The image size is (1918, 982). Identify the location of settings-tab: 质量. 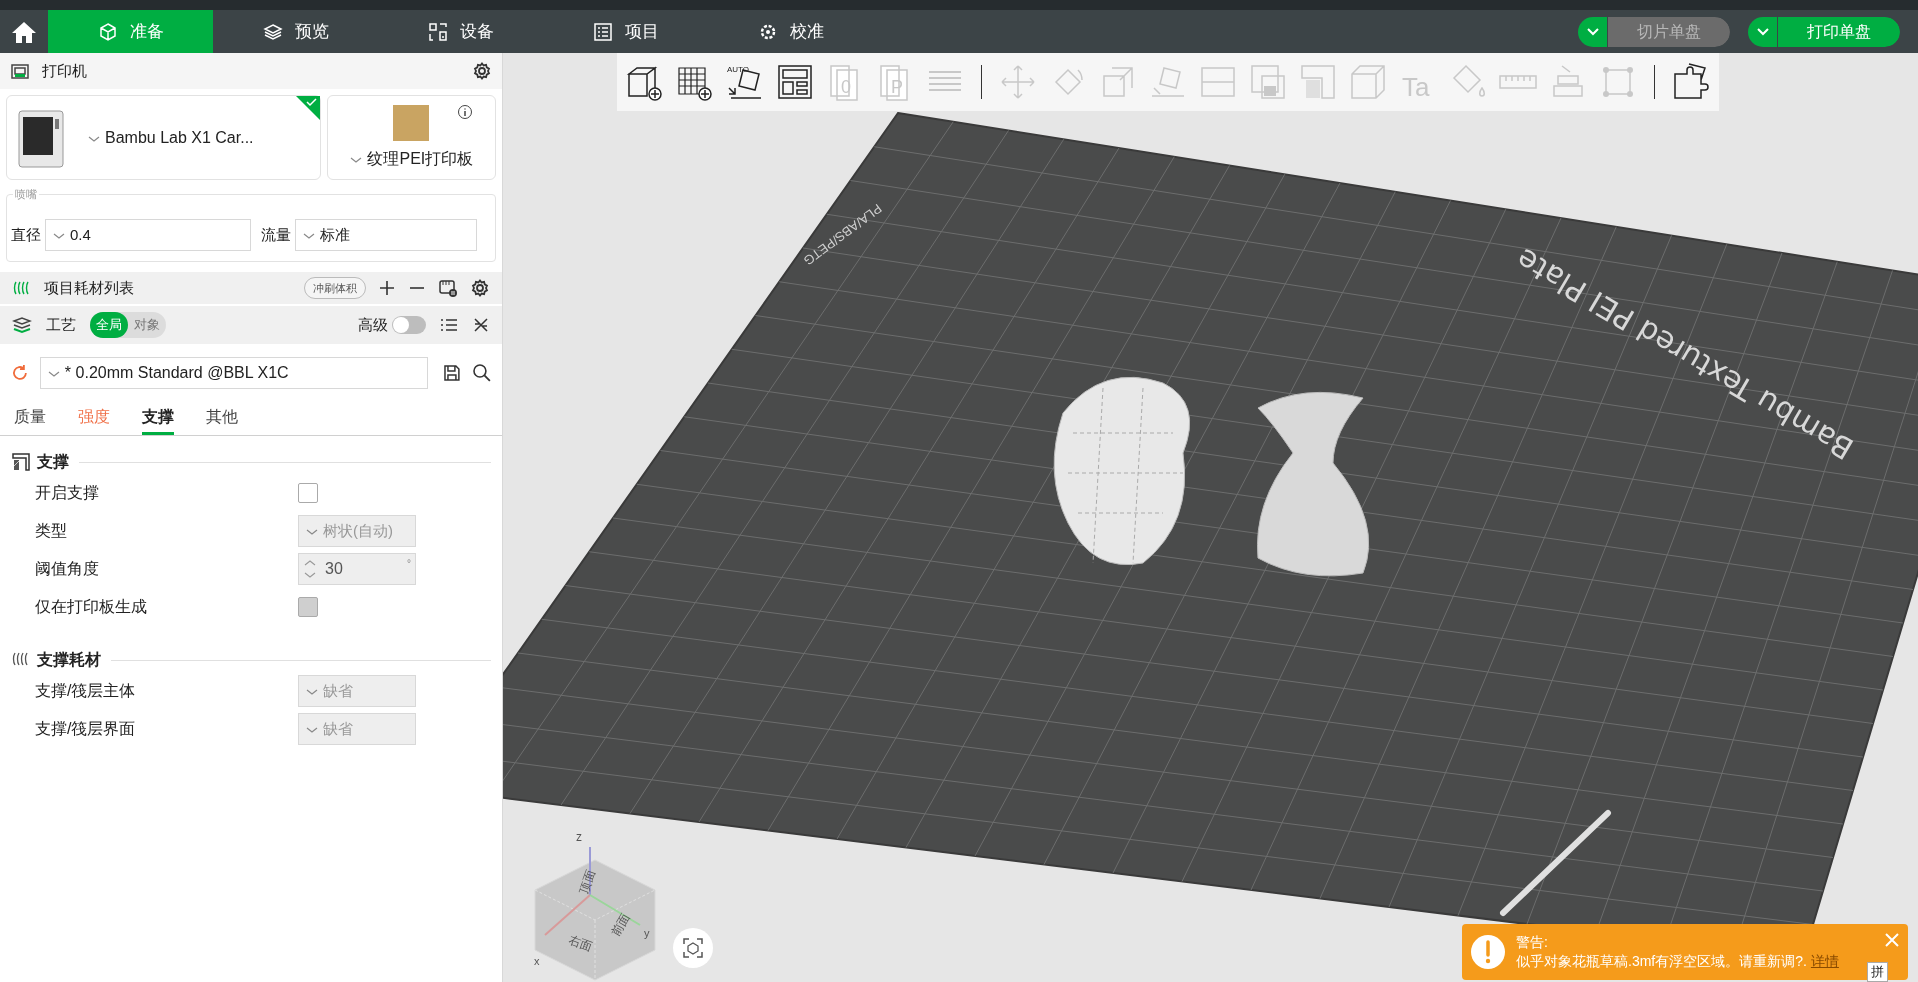
(30, 418).